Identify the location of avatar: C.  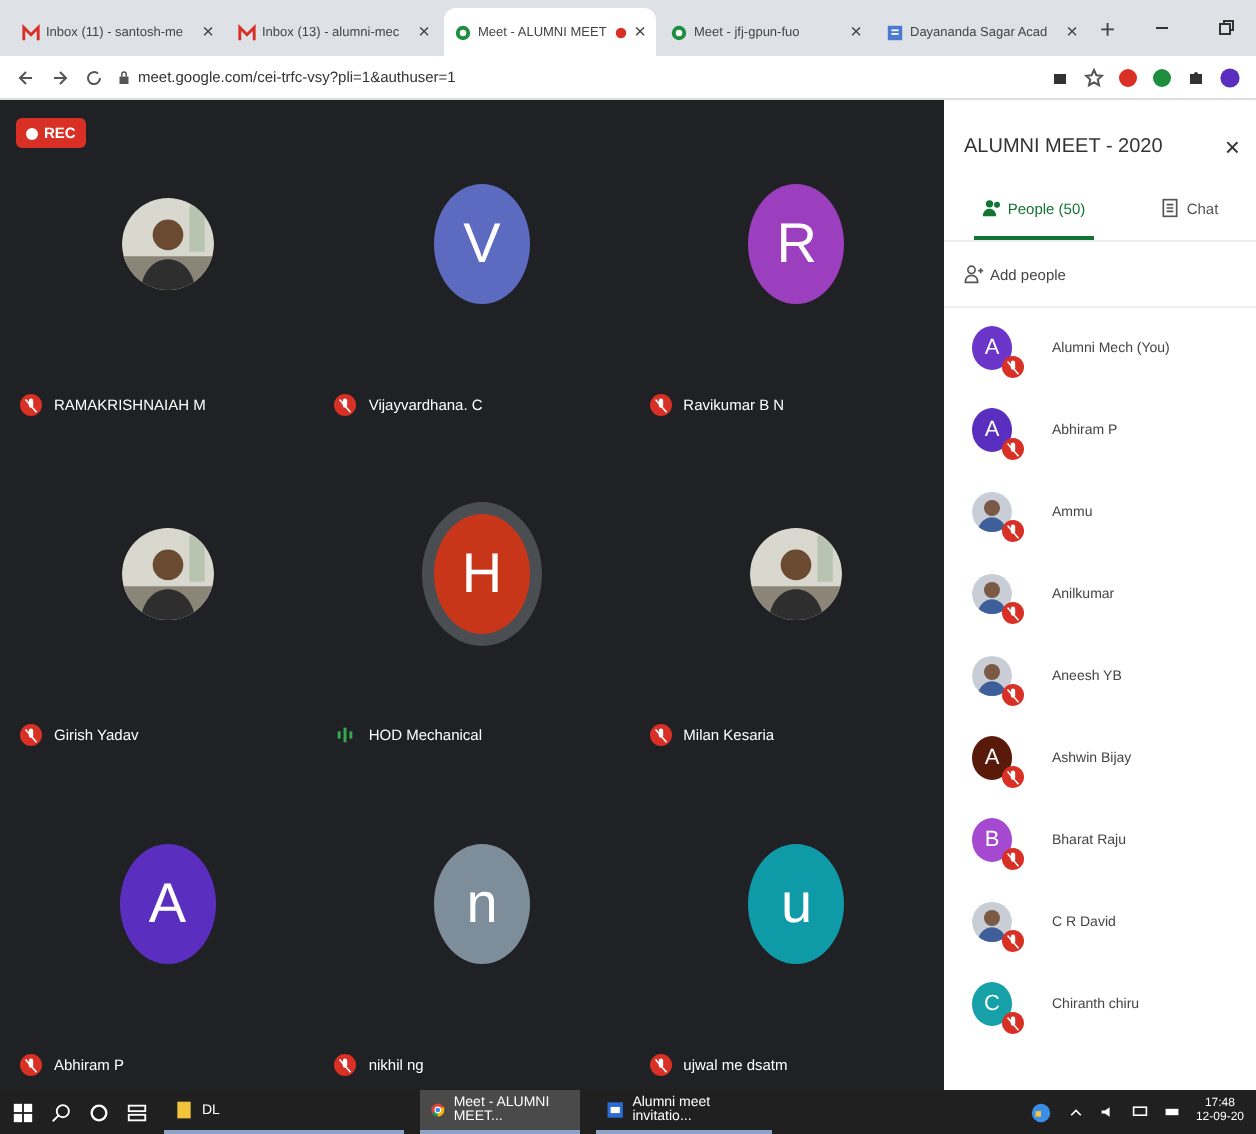
(992, 1003).